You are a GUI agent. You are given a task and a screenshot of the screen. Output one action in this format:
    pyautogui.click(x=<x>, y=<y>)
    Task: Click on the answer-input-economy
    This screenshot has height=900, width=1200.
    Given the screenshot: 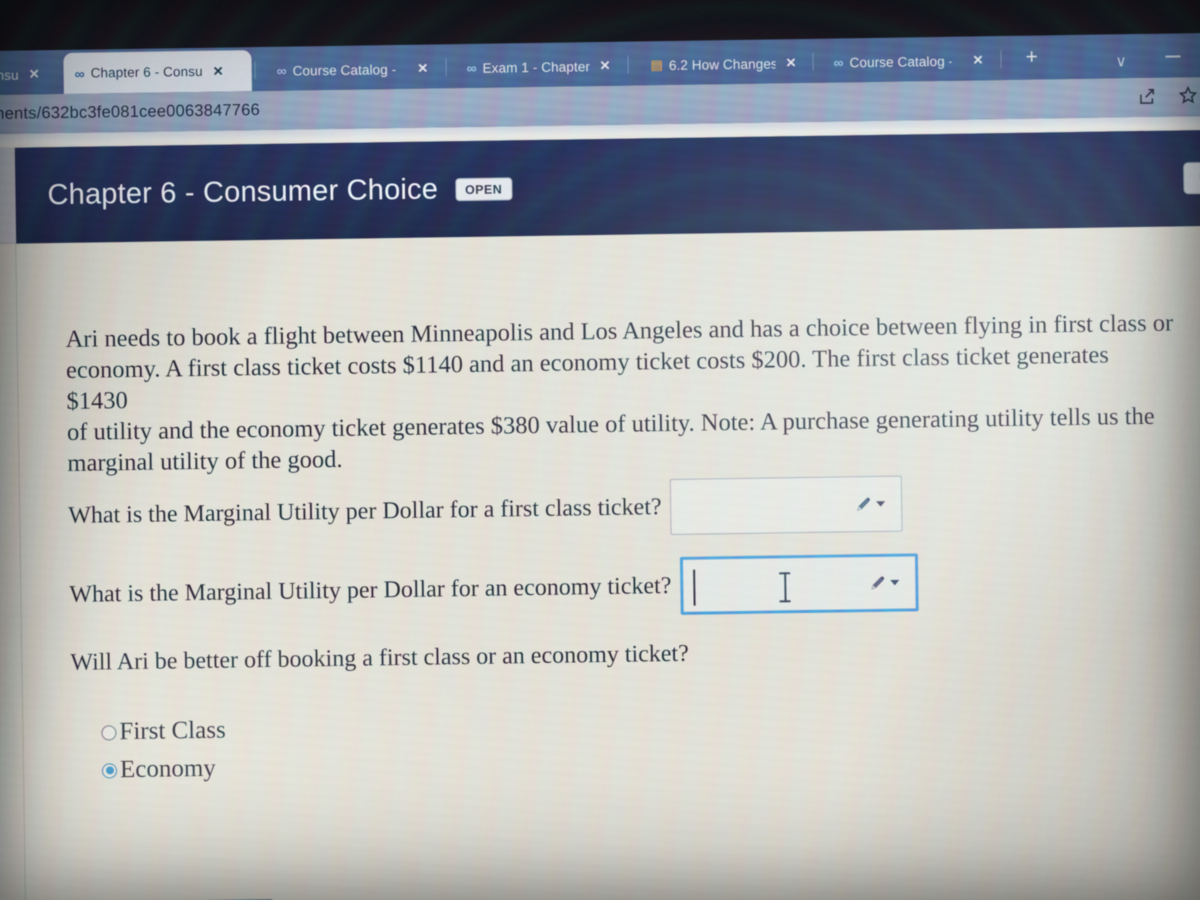 What is the action you would take?
    pyautogui.click(x=799, y=584)
    